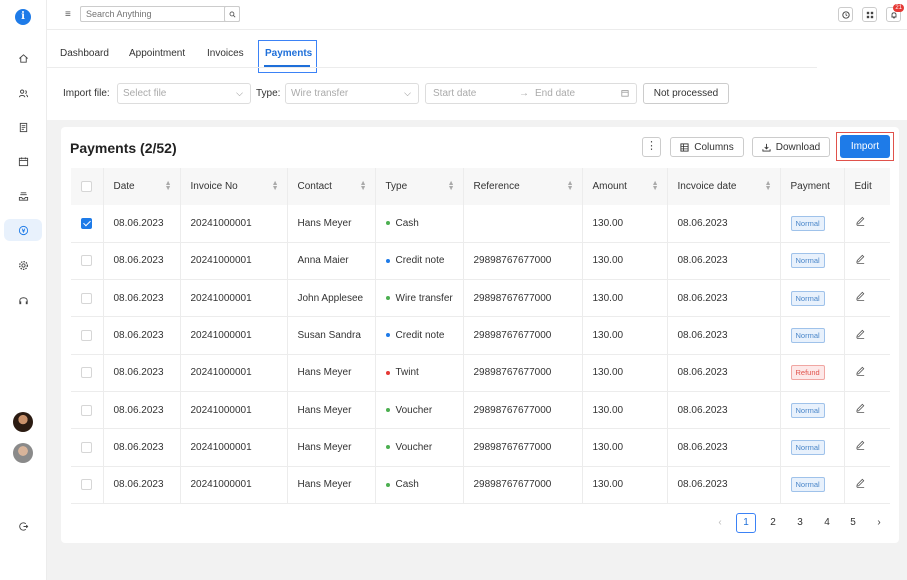 This screenshot has width=907, height=580. I want to click on pagination-page-1: 1, so click(746, 523).